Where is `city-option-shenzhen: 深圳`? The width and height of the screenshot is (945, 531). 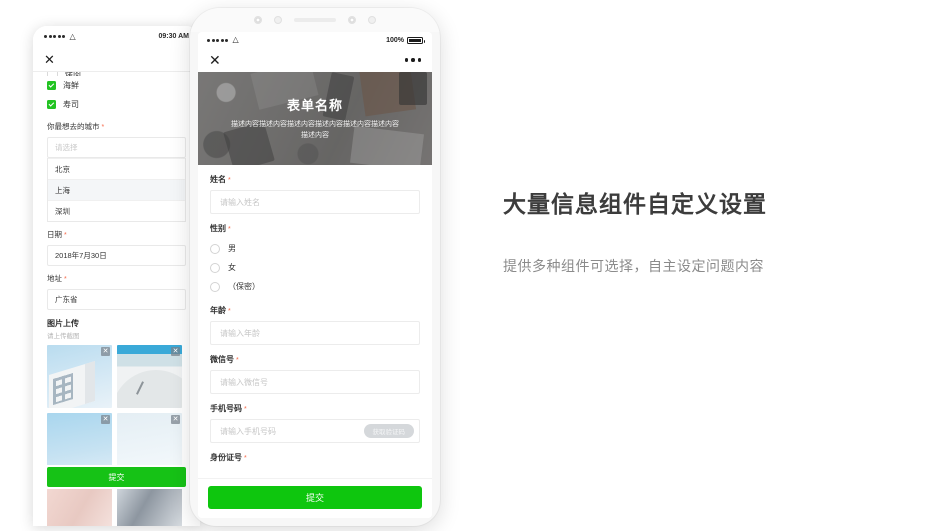 city-option-shenzhen: 深圳 is located at coordinates (116, 210).